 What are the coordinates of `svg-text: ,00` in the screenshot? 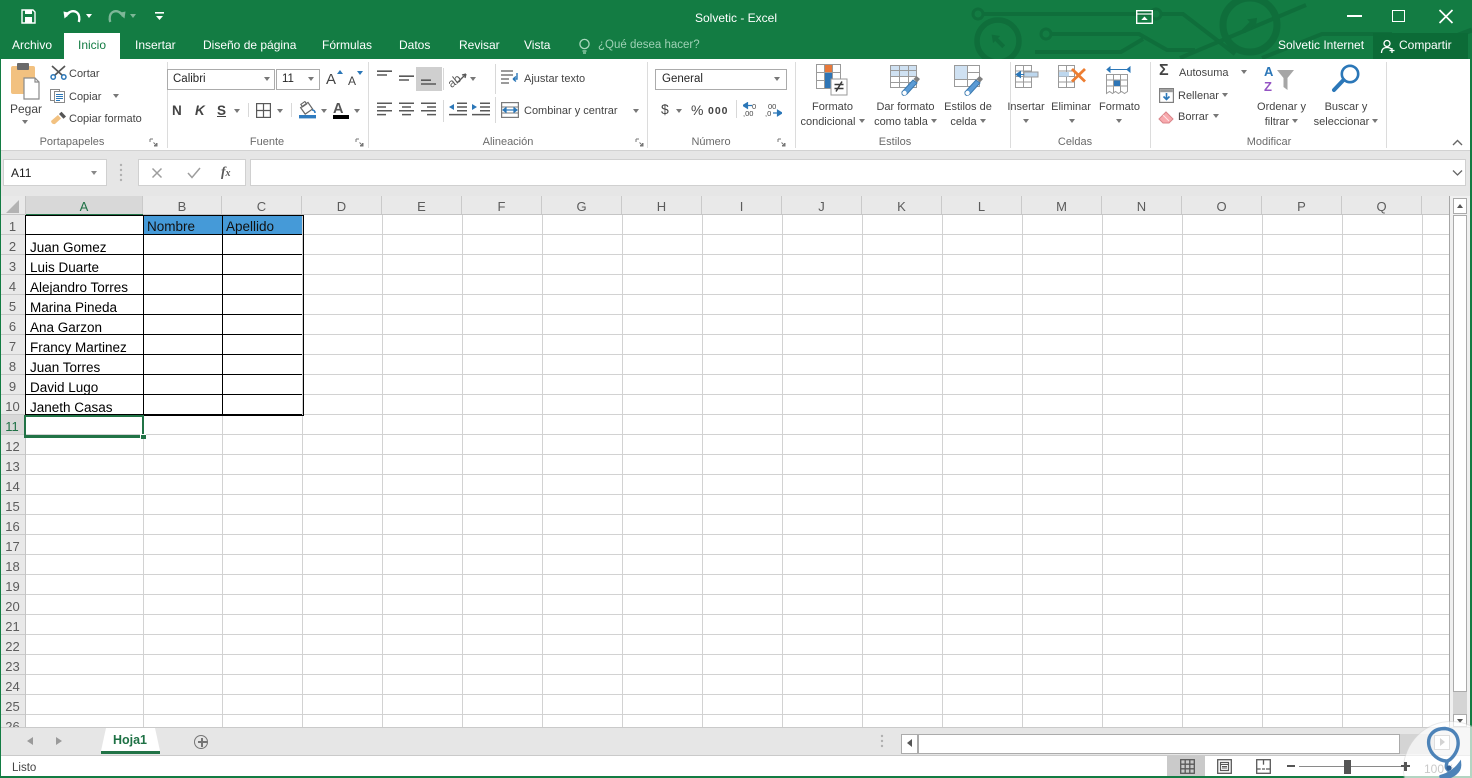 It's located at (748, 113).